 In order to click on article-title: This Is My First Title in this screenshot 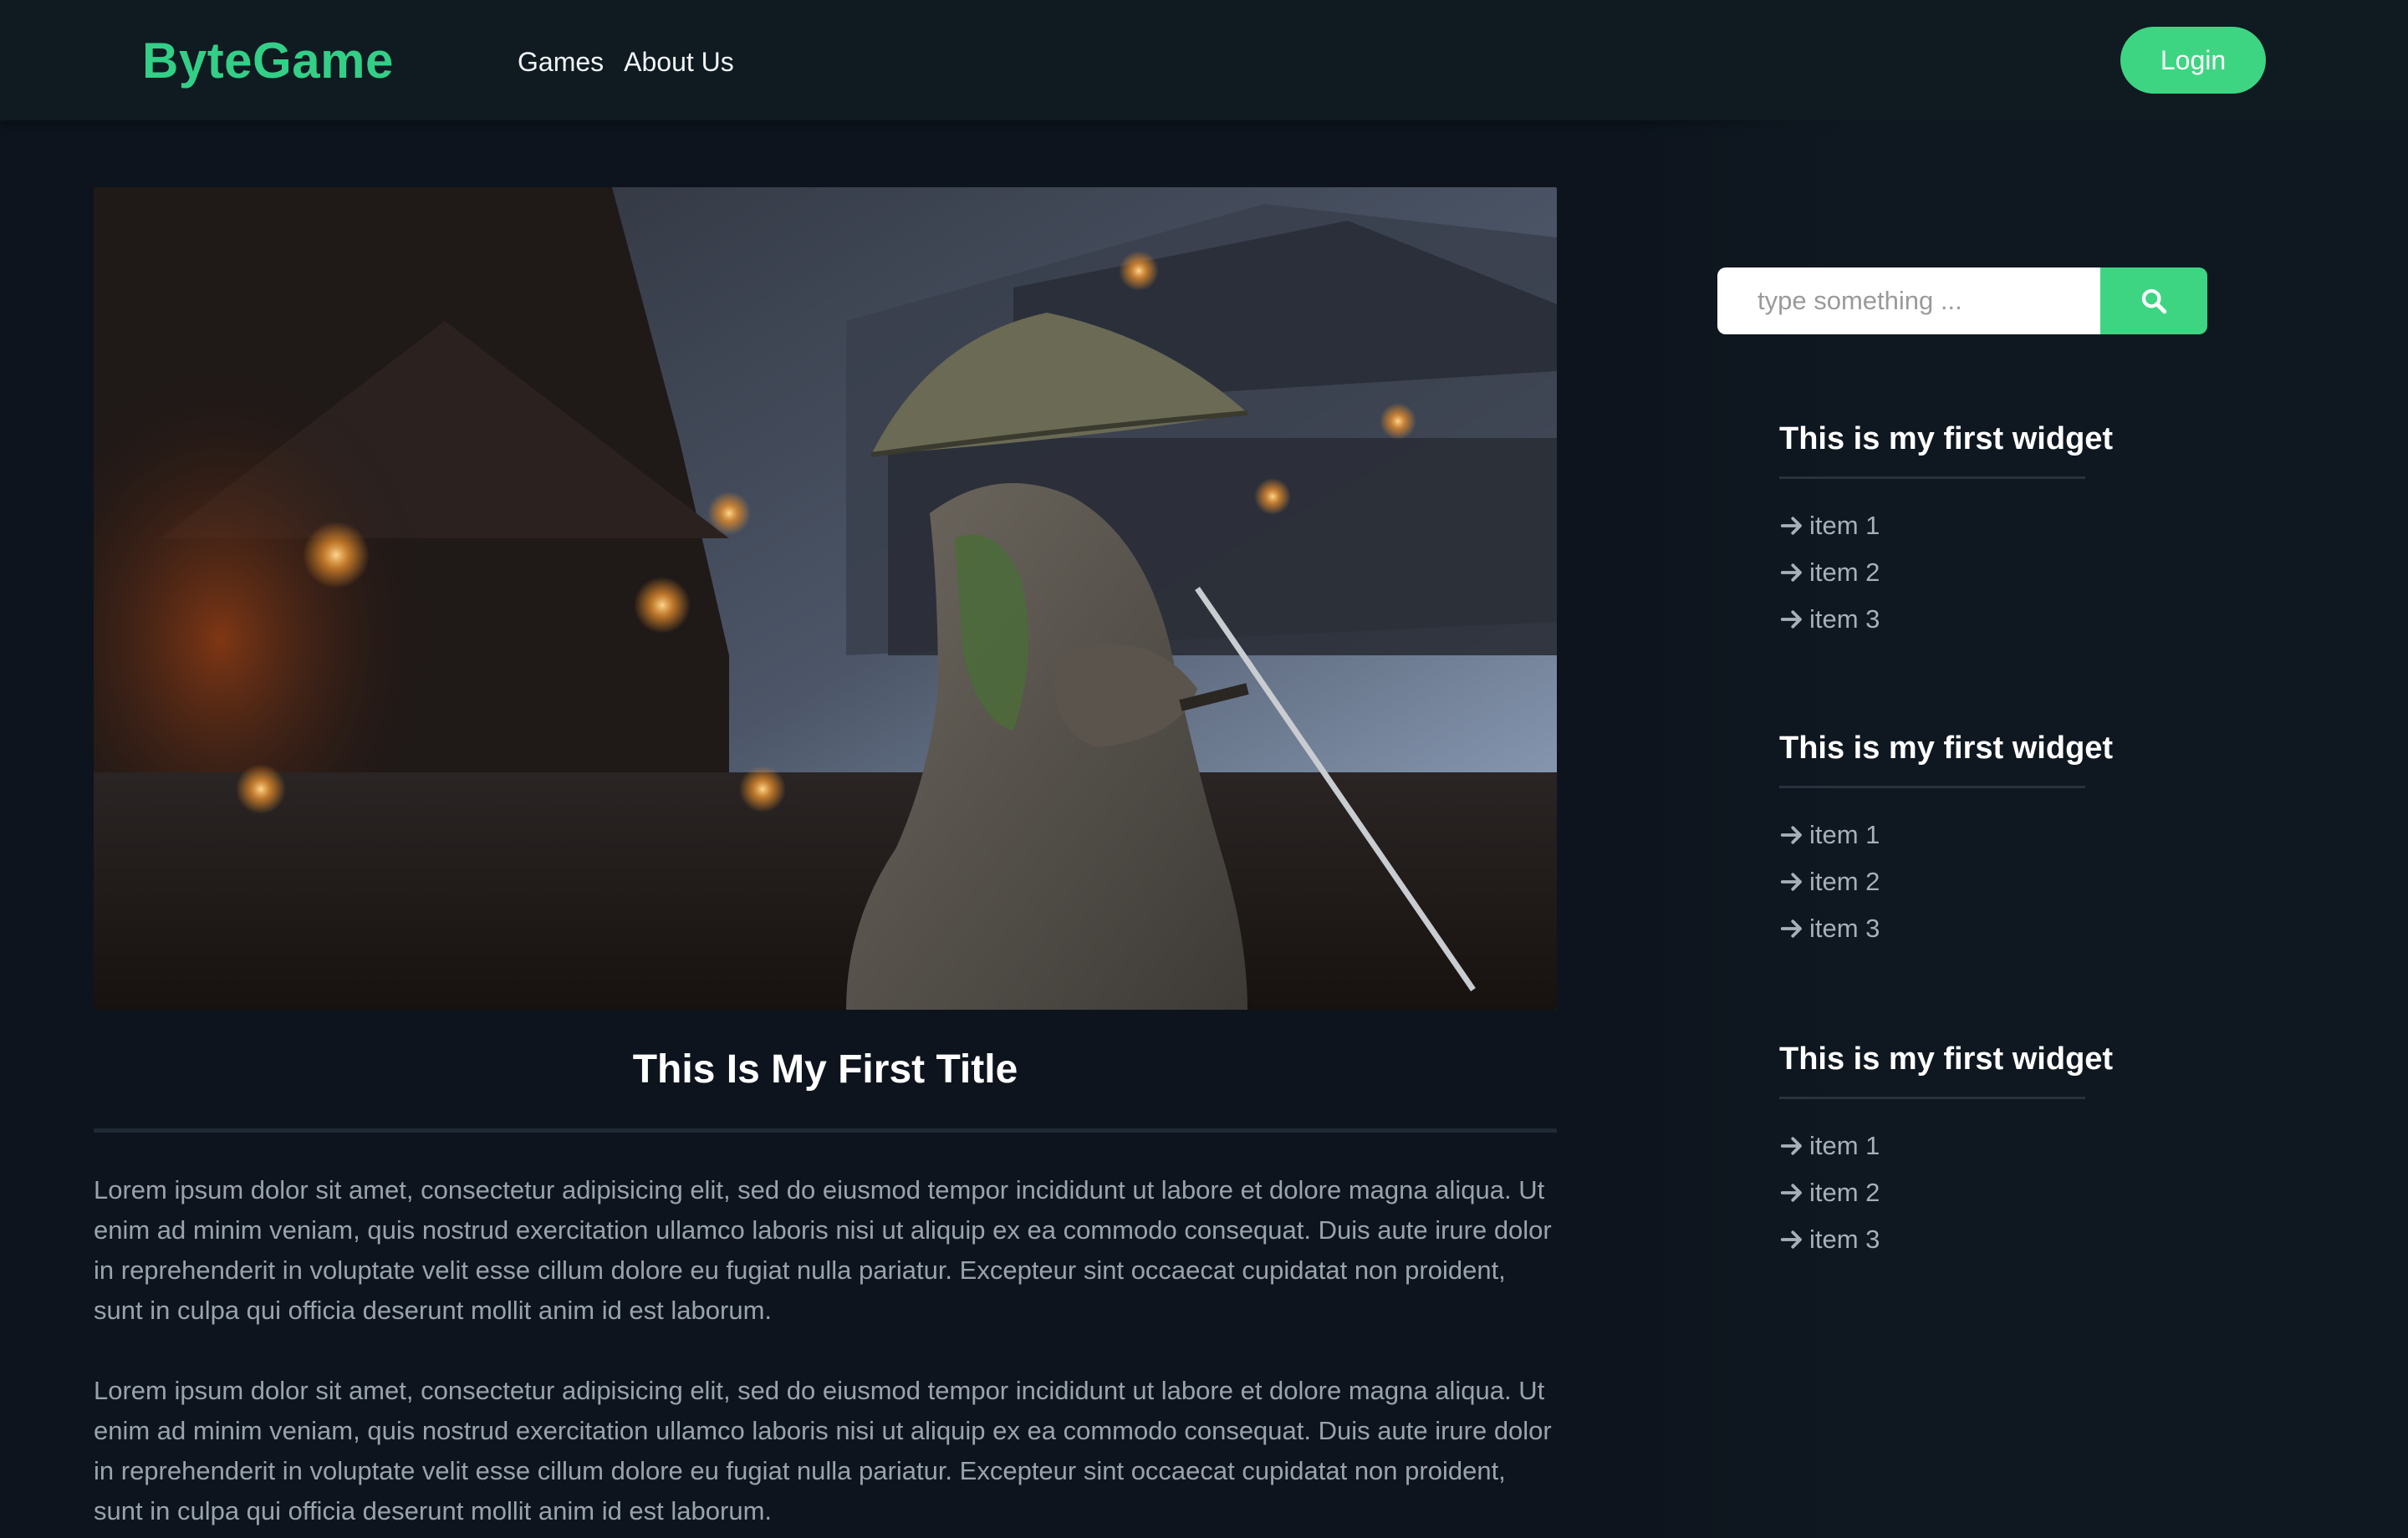, I will do `click(825, 1069)`.